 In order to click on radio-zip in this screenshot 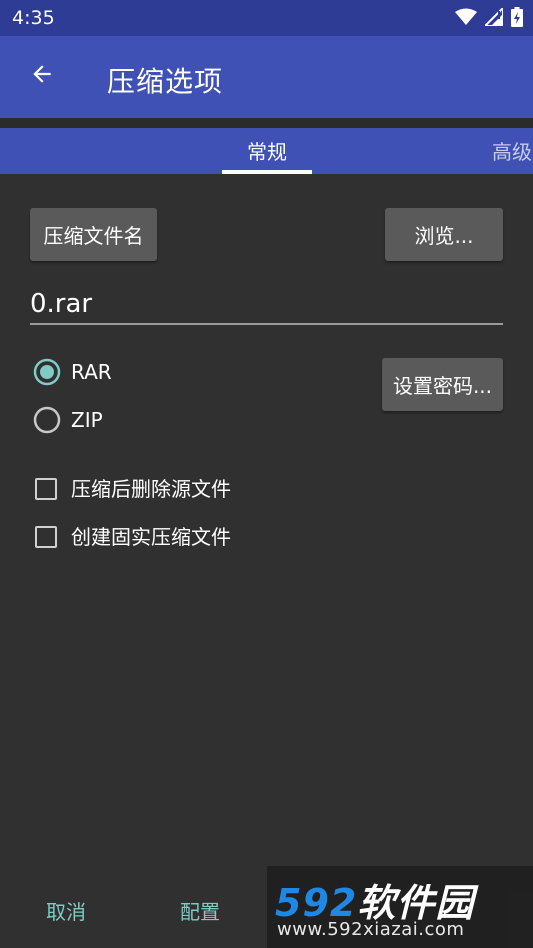, I will do `click(47, 420)`.